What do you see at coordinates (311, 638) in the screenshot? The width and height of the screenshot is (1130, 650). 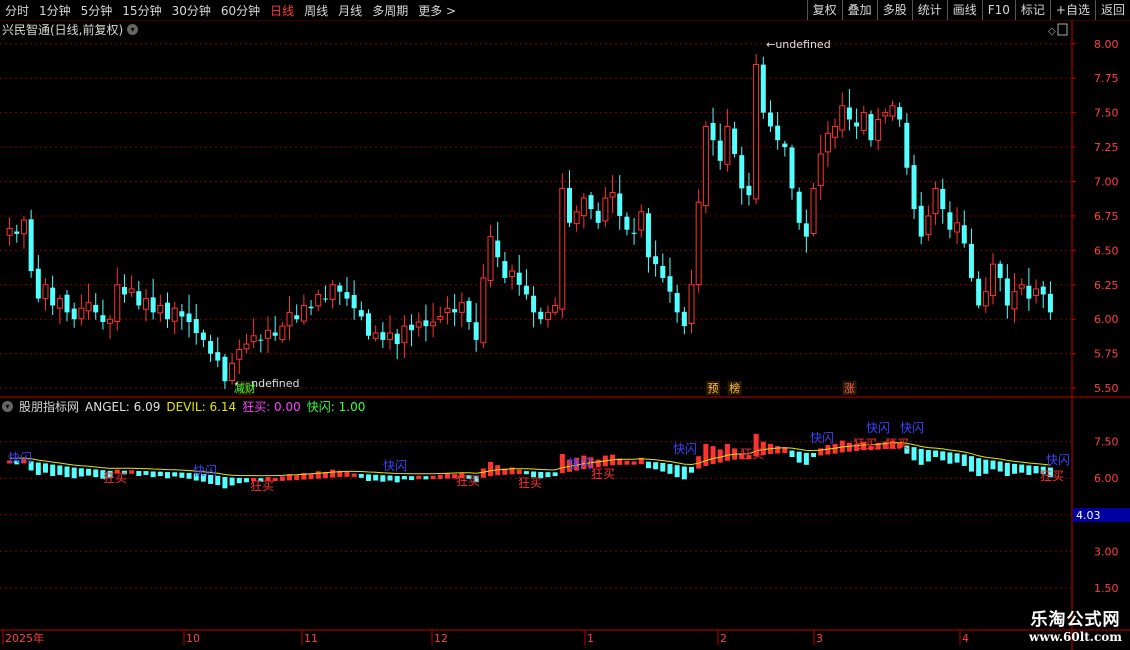 I see `x-axis-label: 11` at bounding box center [311, 638].